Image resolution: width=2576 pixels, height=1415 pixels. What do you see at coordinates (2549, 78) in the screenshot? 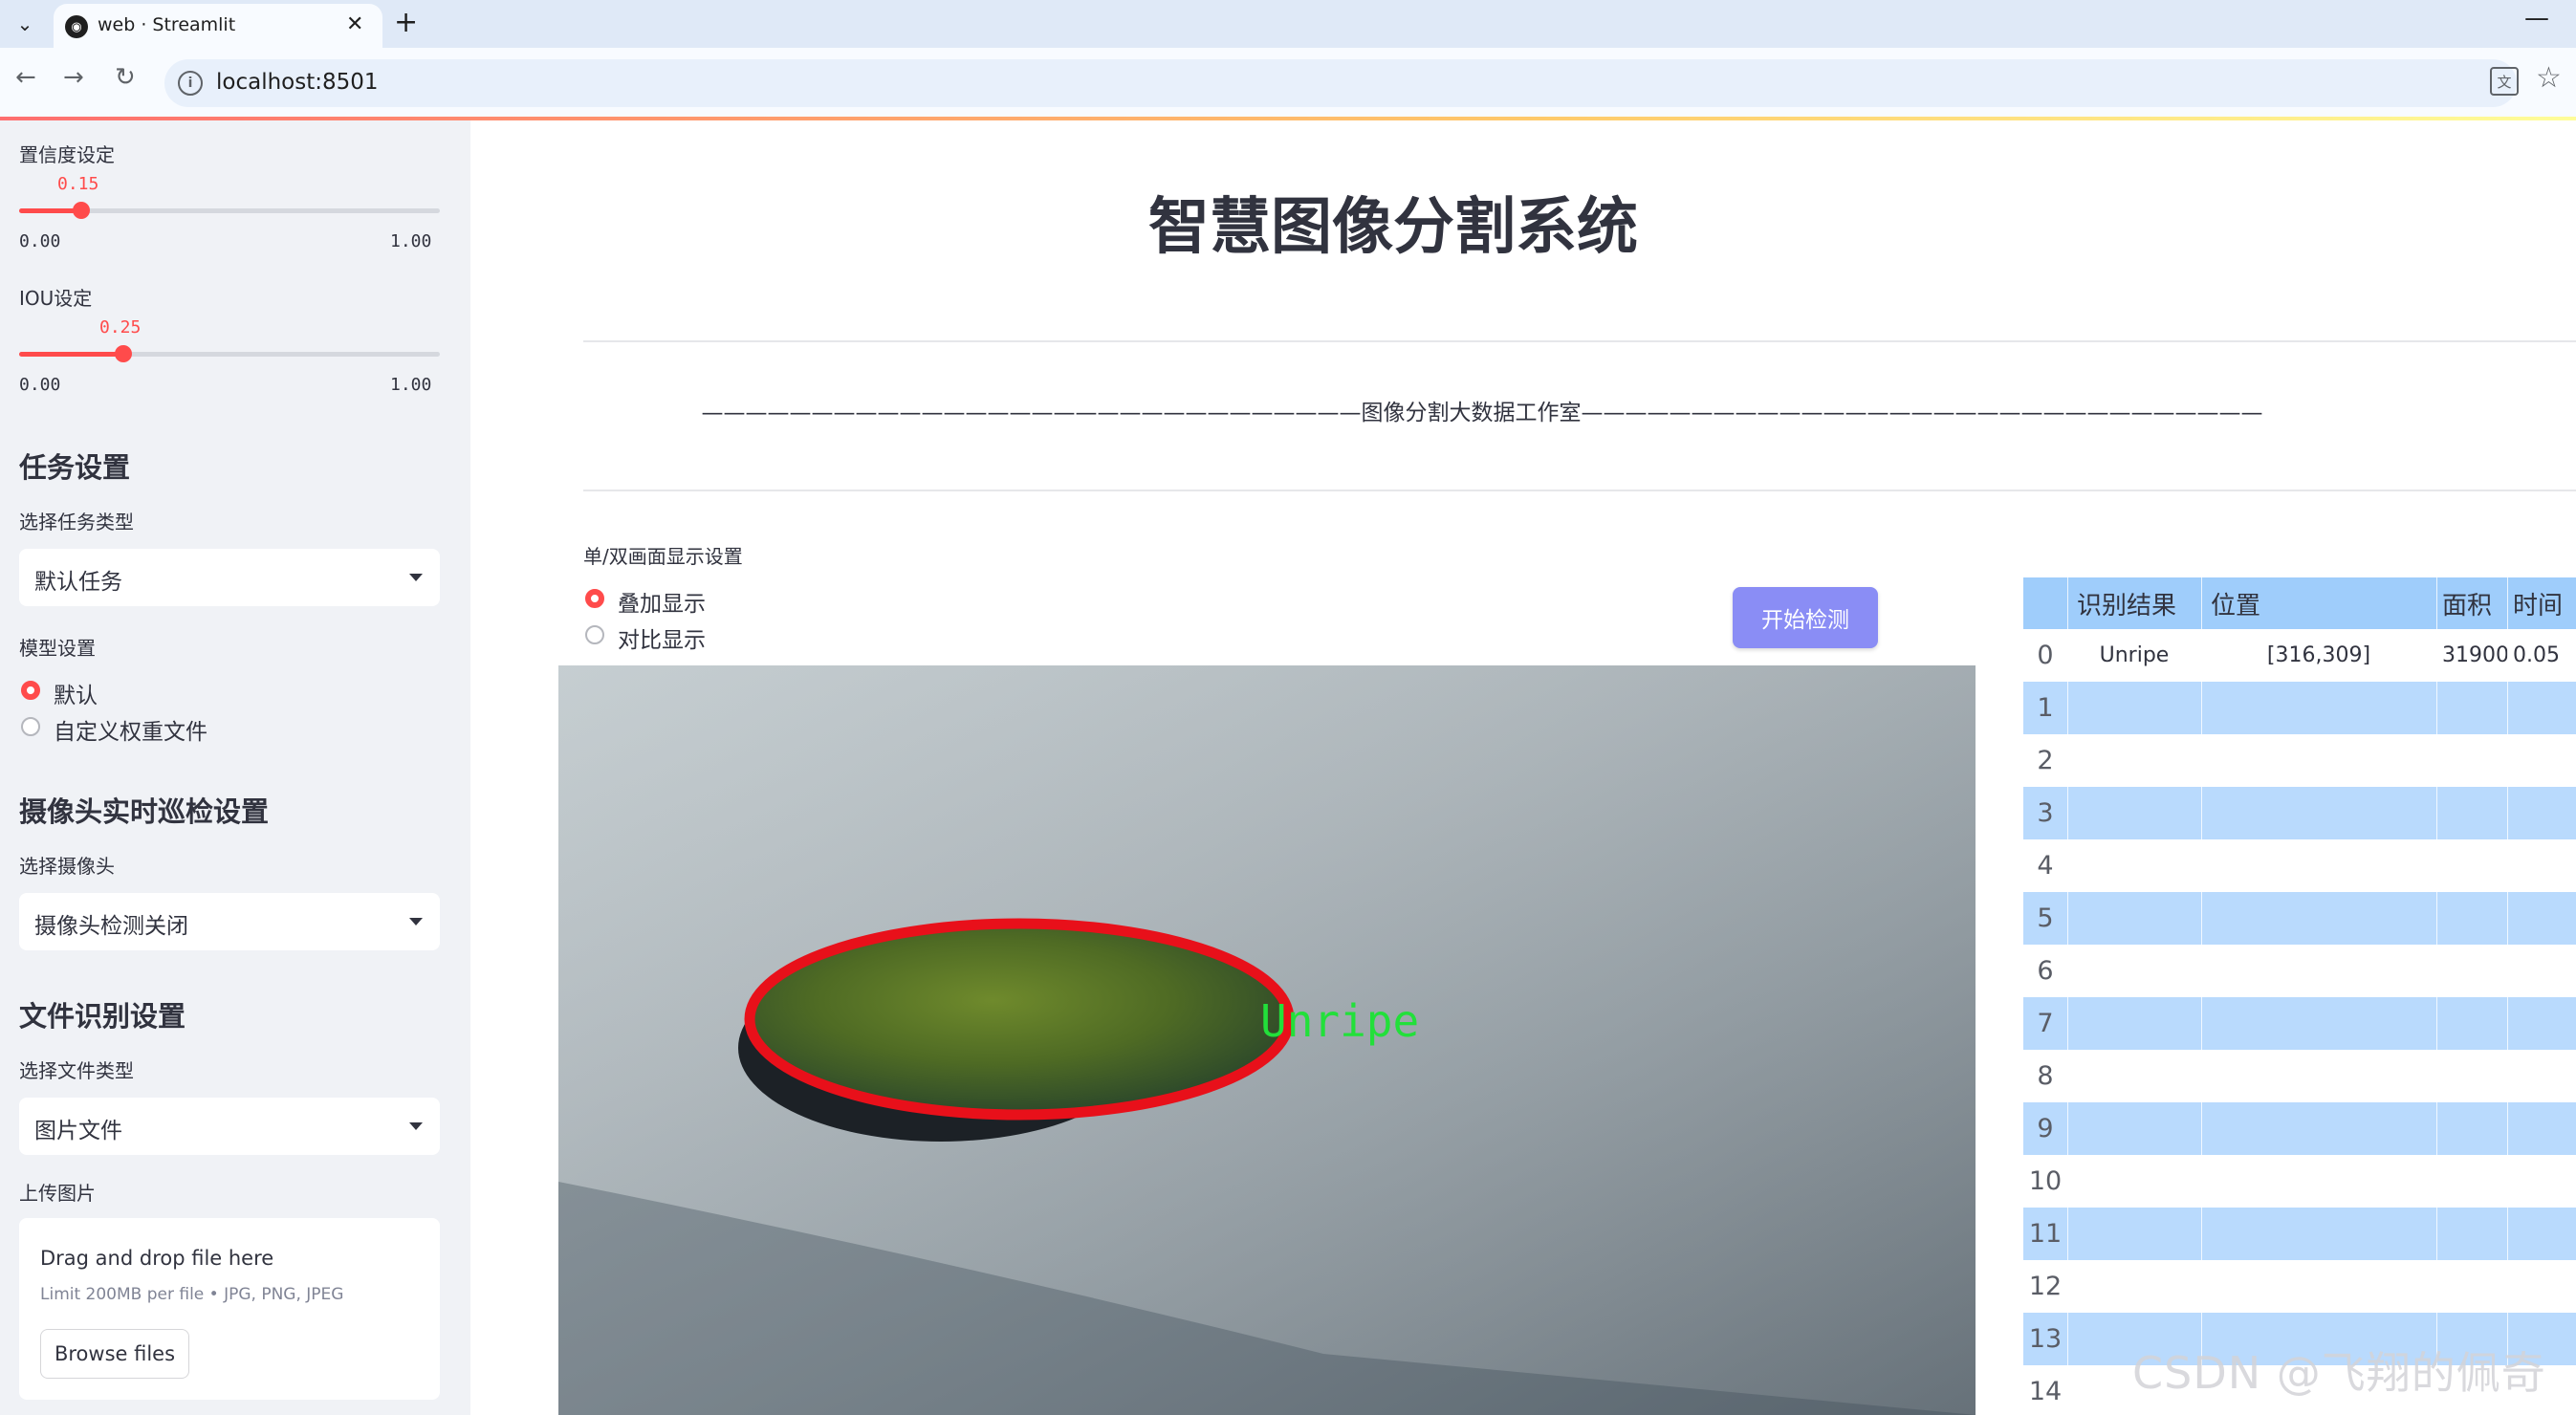
I see `bookmark-star-icon: ☆` at bounding box center [2549, 78].